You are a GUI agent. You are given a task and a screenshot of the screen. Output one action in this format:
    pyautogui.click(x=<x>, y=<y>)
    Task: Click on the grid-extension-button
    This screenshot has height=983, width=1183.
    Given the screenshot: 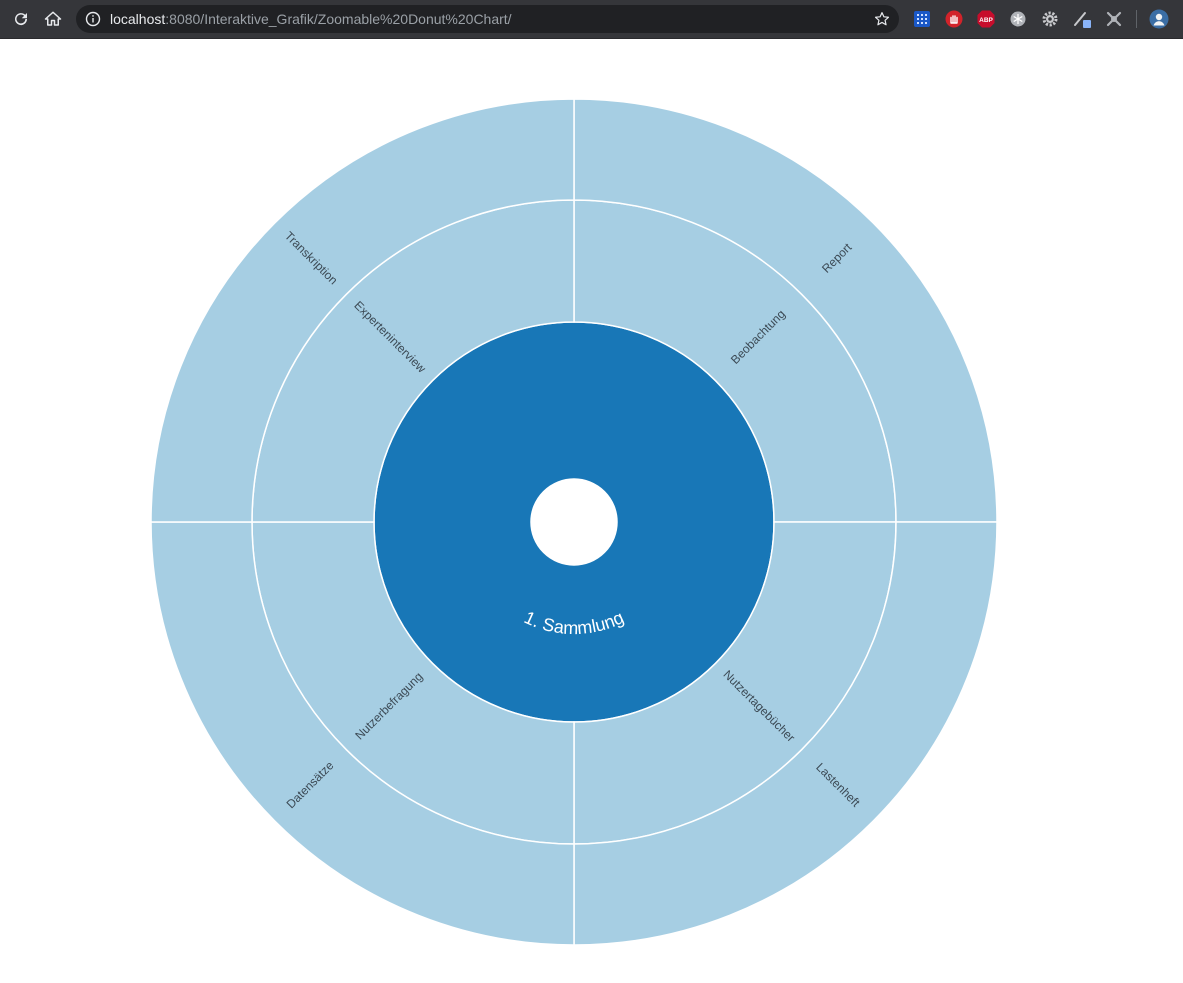 What is the action you would take?
    pyautogui.click(x=922, y=19)
    